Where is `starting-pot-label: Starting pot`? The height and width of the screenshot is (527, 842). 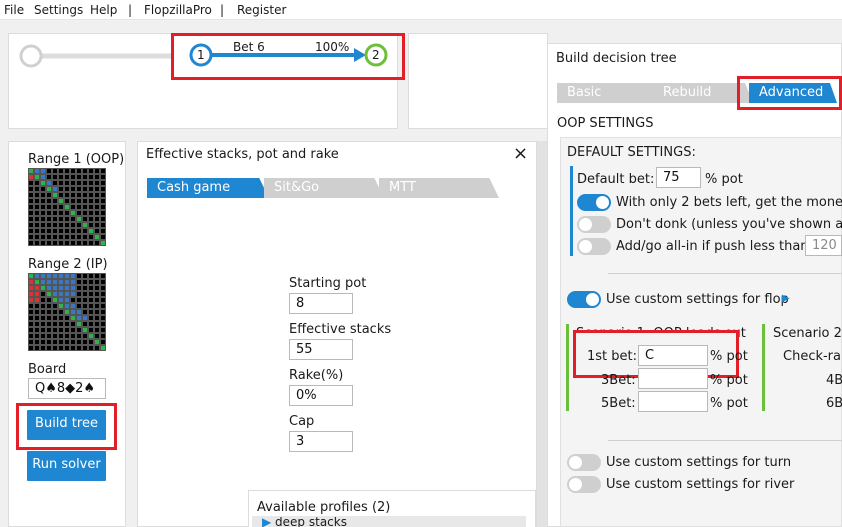 starting-pot-label: Starting pot is located at coordinates (328, 283).